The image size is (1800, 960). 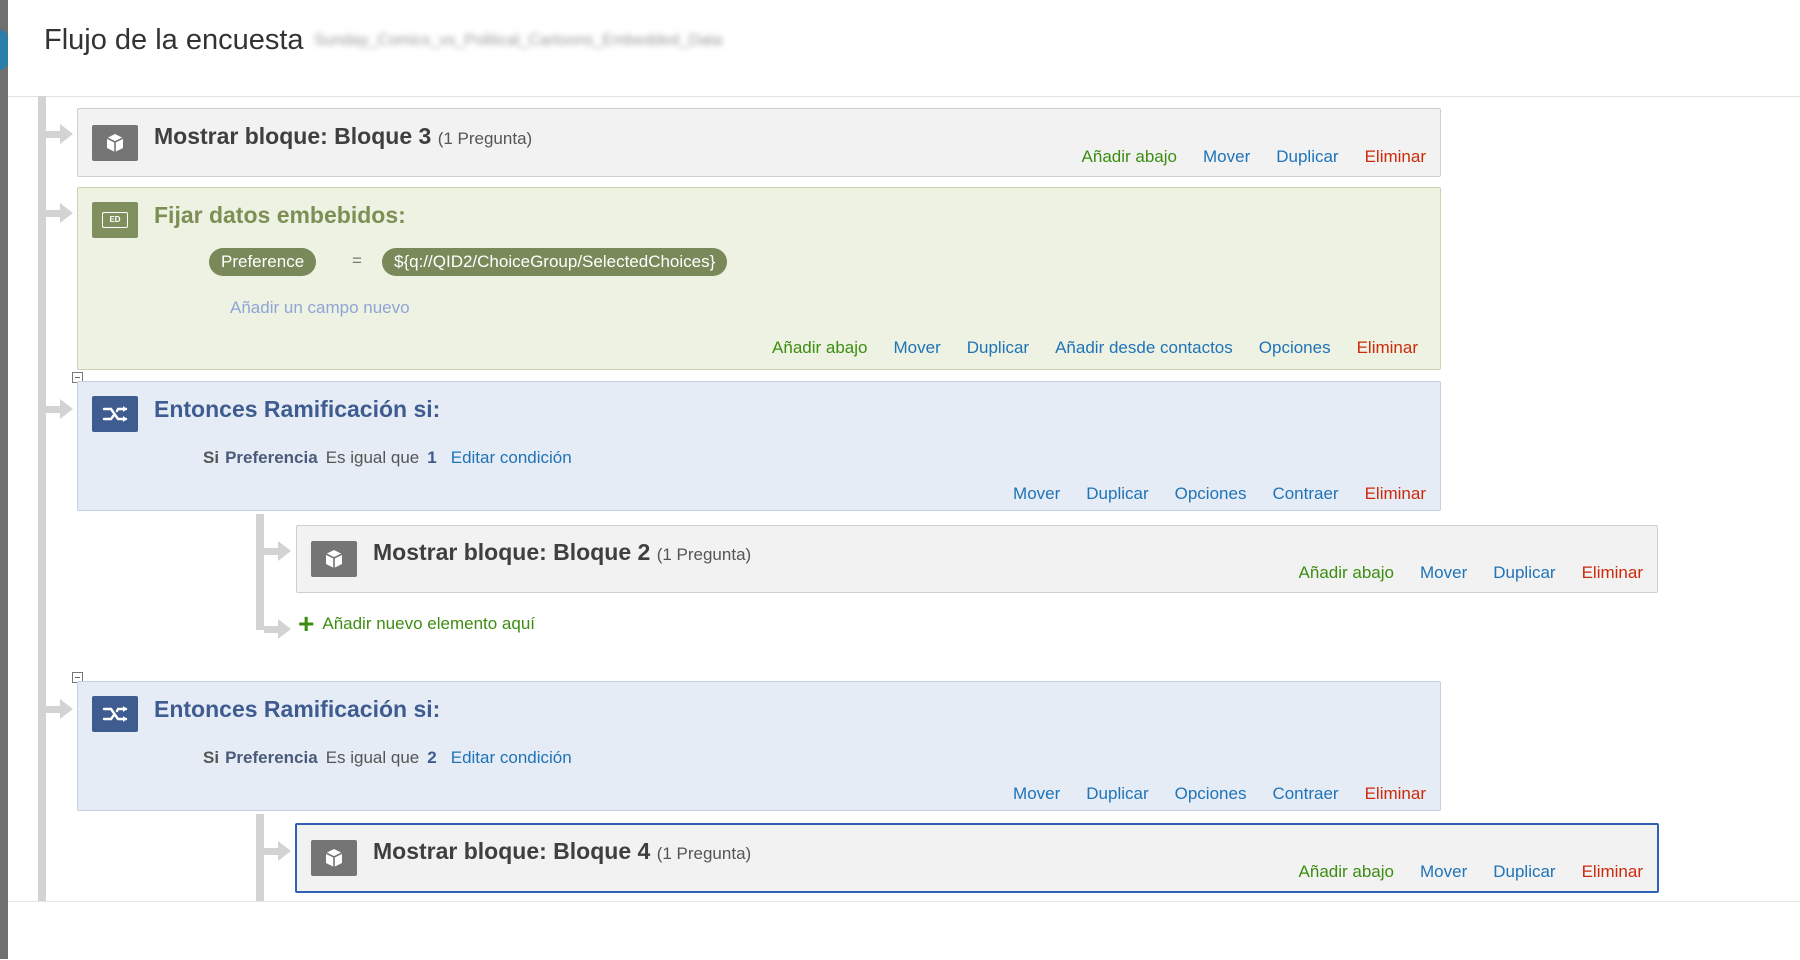 I want to click on add-from-contacts-button: Añadir desde contactos, so click(x=1144, y=348).